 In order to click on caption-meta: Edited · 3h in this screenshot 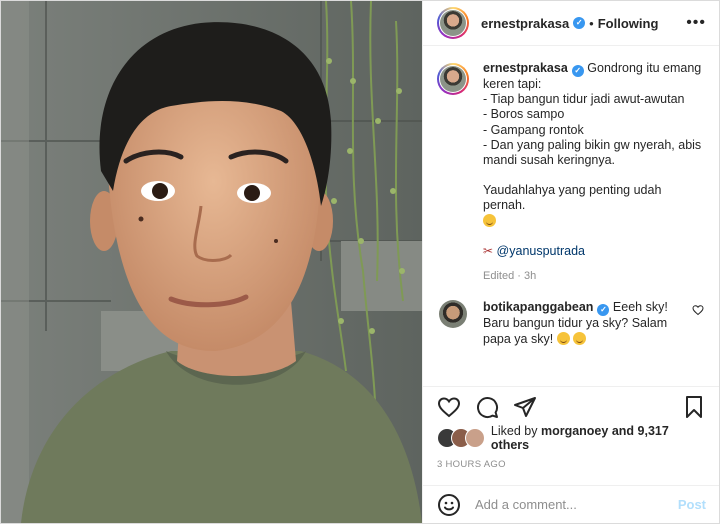, I will do `click(510, 276)`.